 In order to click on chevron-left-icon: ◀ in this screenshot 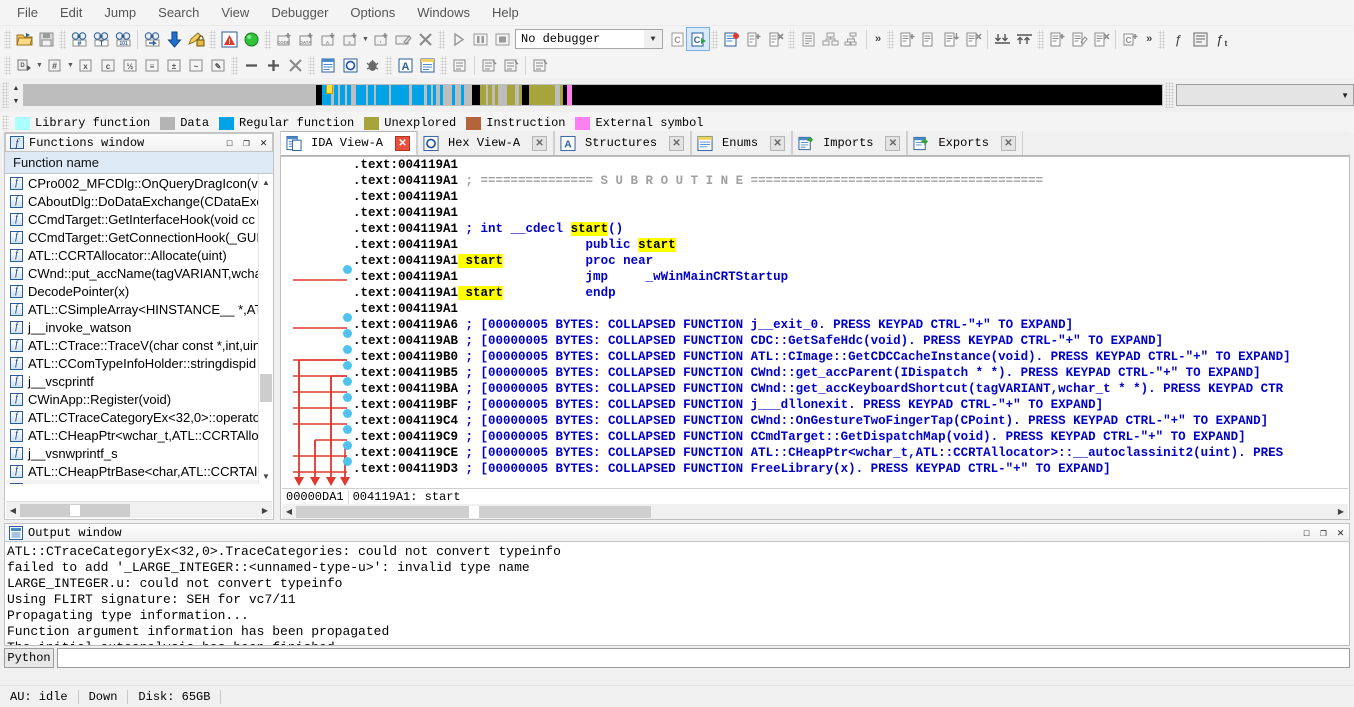, I will do `click(289, 512)`.